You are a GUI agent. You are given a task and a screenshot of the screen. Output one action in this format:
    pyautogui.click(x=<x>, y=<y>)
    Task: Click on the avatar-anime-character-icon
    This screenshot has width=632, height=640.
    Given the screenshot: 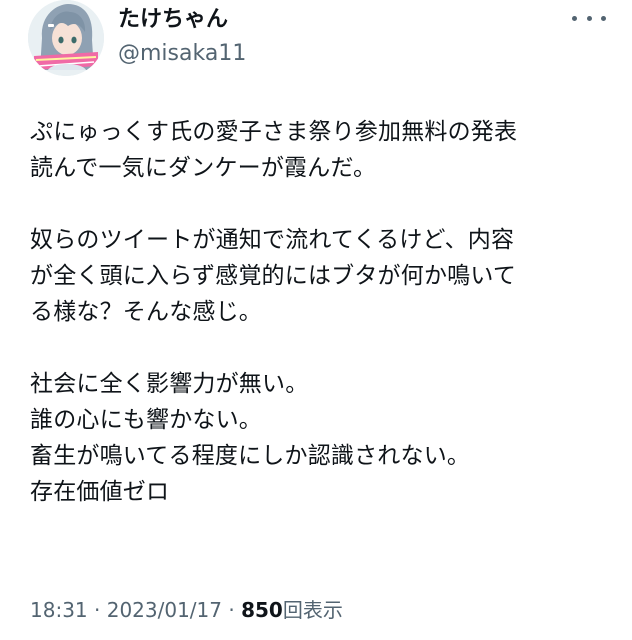 What is the action you would take?
    pyautogui.click(x=66, y=38)
    